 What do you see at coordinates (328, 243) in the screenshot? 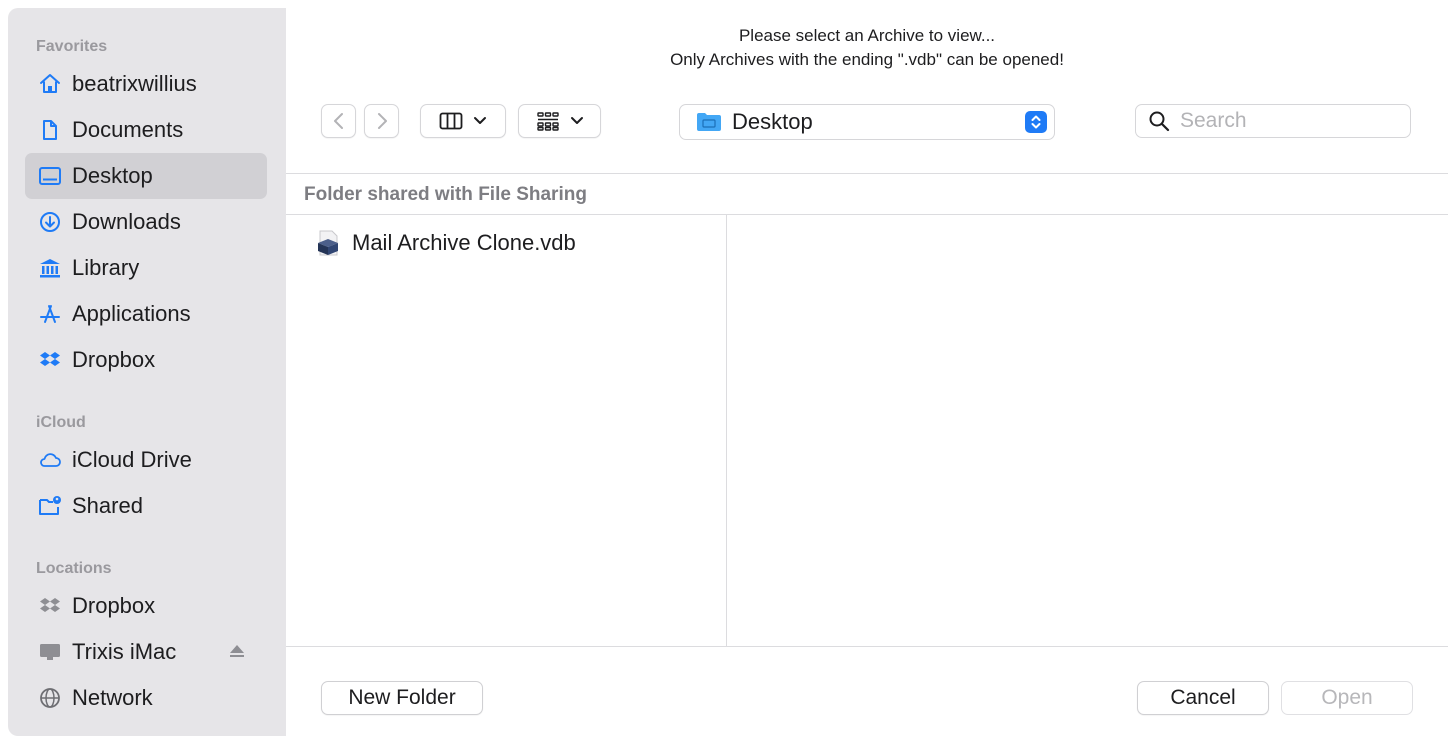
I see `archive-file-icon` at bounding box center [328, 243].